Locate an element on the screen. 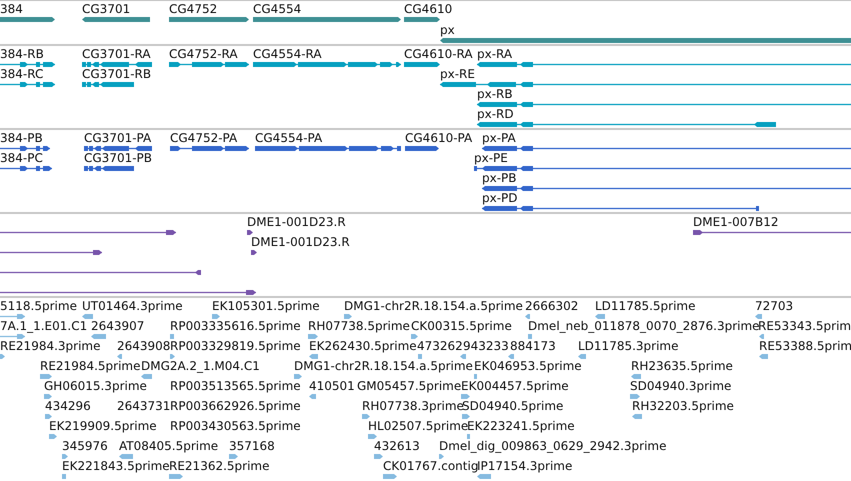  est-label: RH32203.5prime is located at coordinates (683, 406).